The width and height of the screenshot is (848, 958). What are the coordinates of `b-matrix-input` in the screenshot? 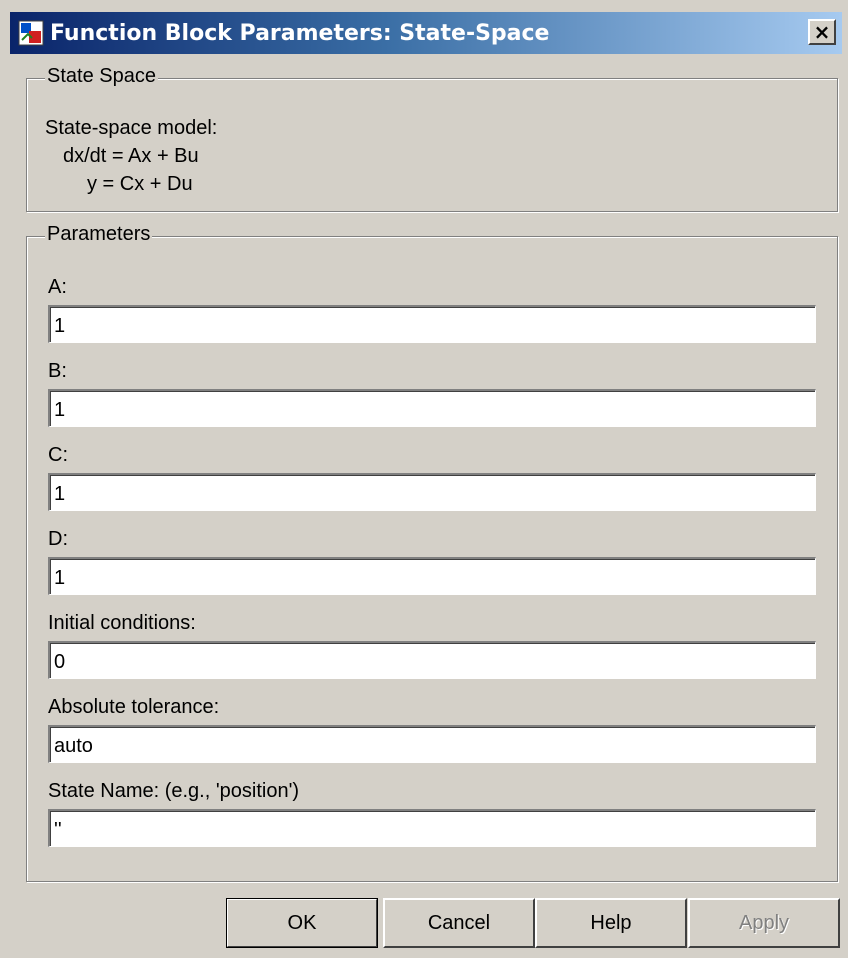 It's located at (432, 408).